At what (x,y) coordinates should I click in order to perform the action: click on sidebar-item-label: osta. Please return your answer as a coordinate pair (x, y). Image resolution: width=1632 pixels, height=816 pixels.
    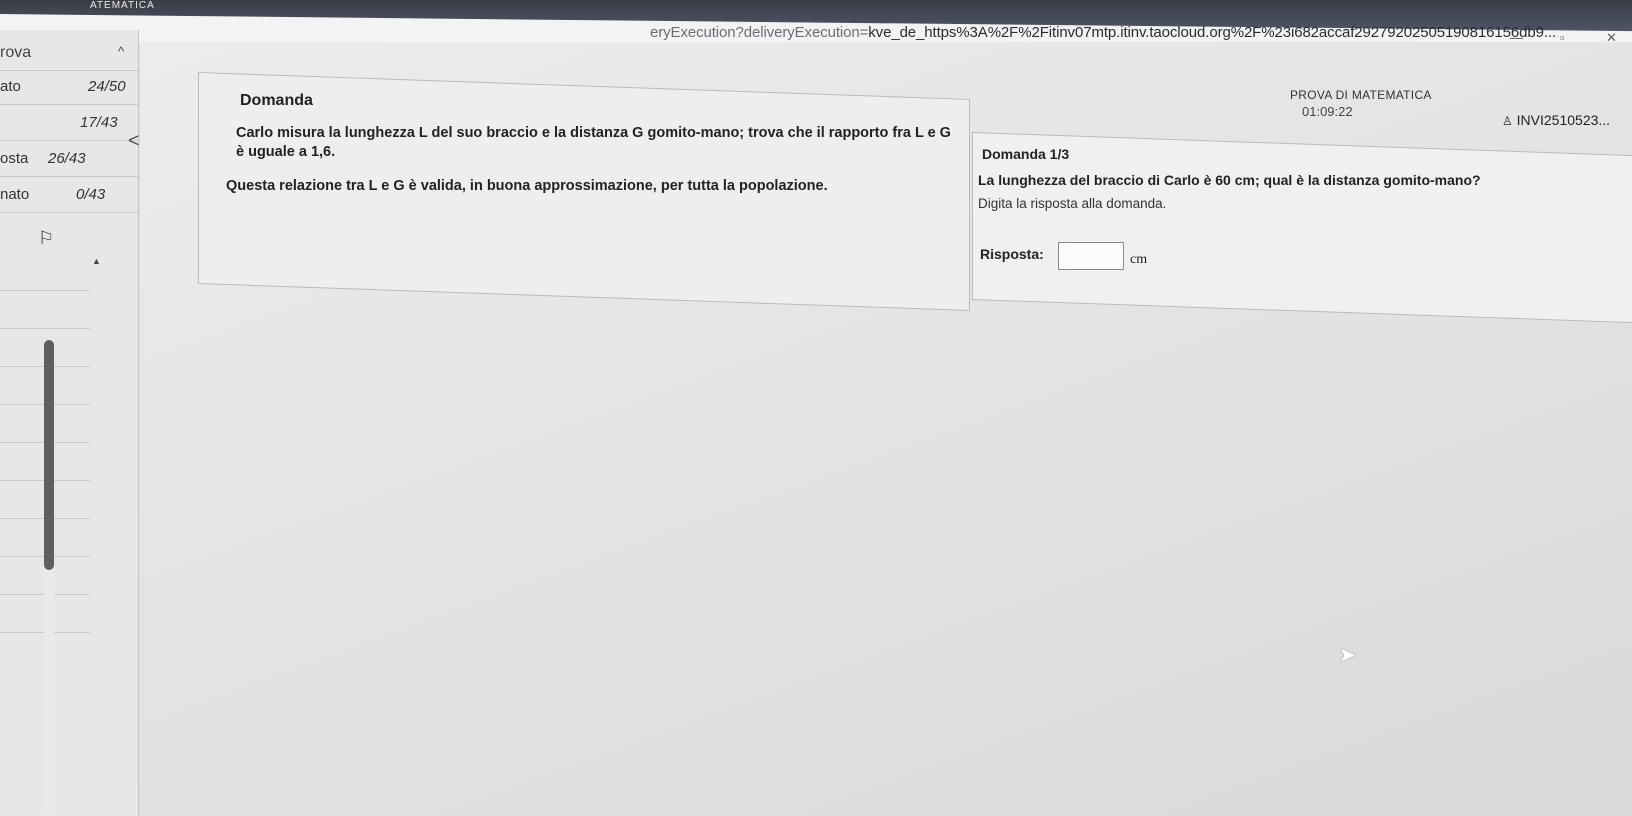
    Looking at the image, I should click on (14, 158).